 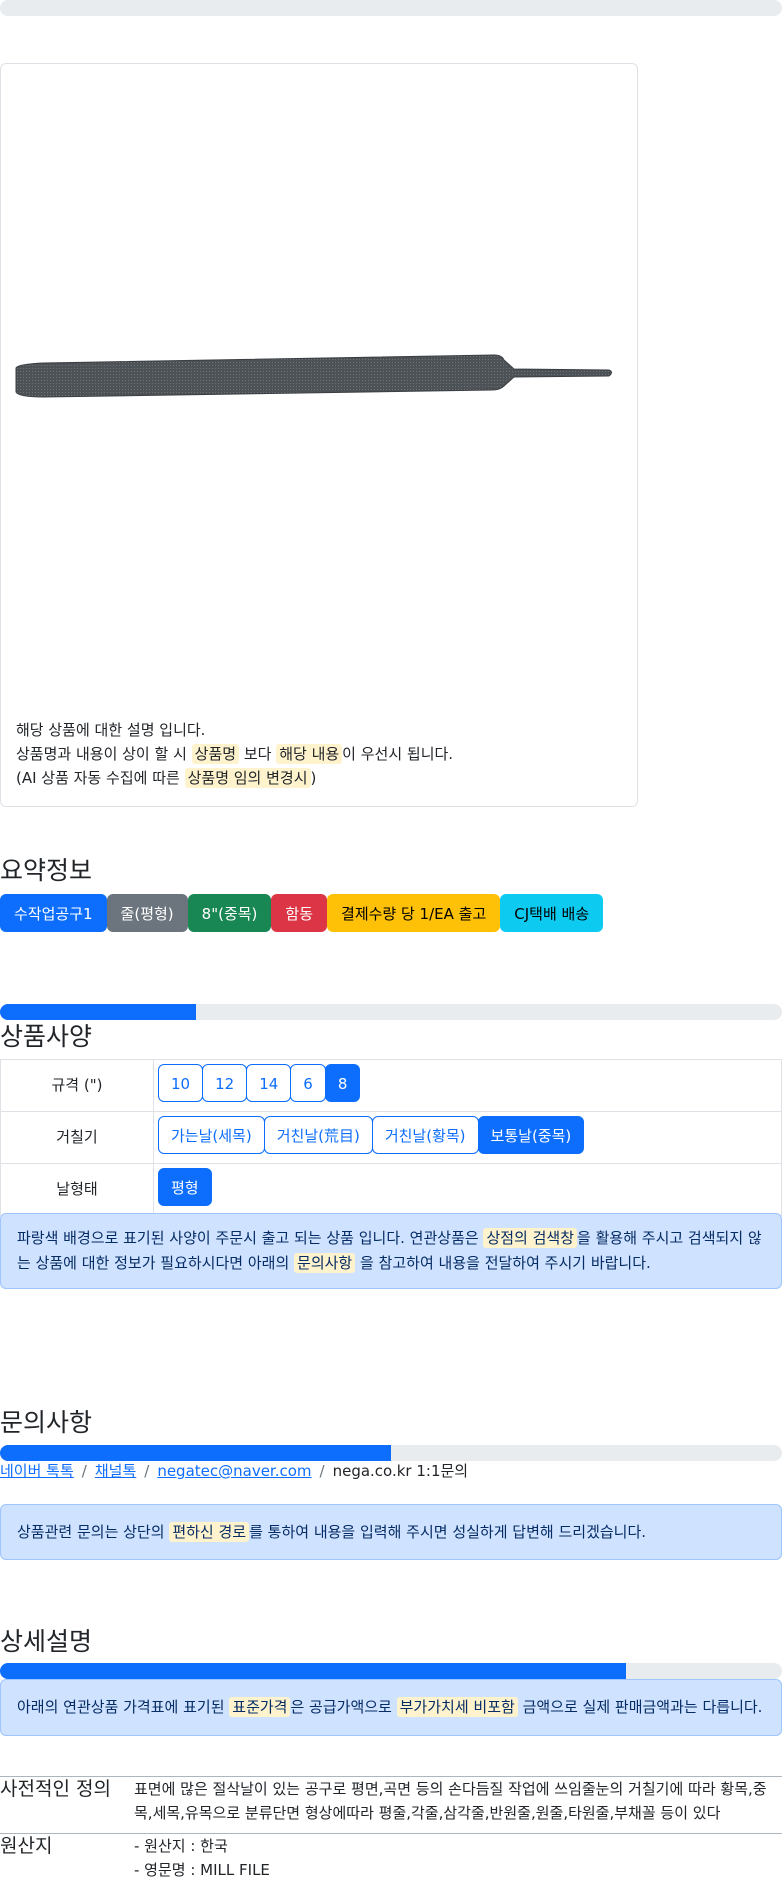 What do you see at coordinates (318, 1135) in the screenshot?
I see `option-coarse-hanja: 거친날(荒目)` at bounding box center [318, 1135].